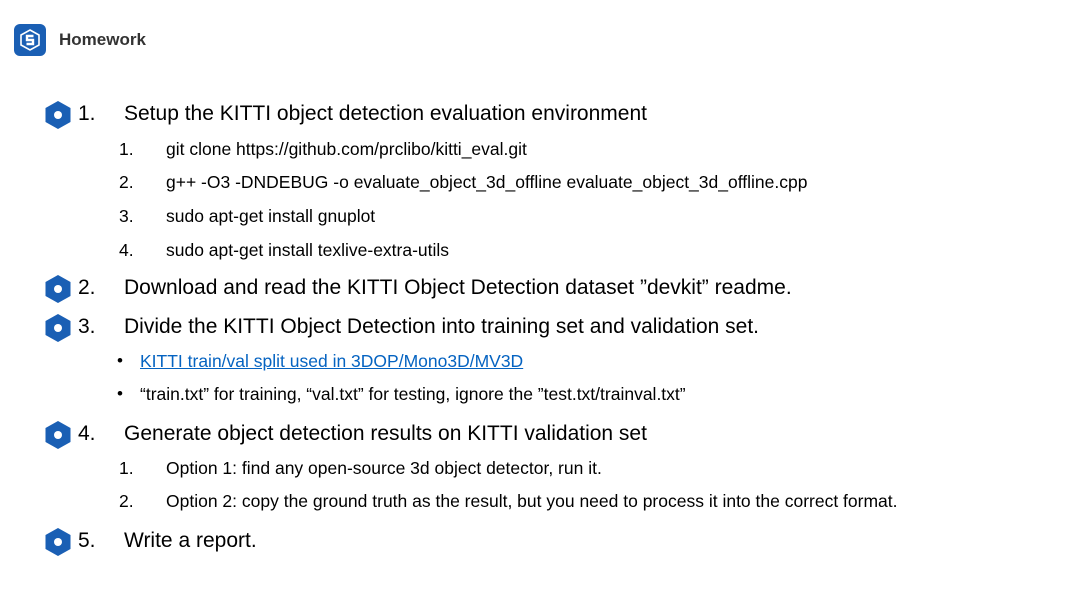 The height and width of the screenshot is (590, 1075). I want to click on item-number: 1., so click(87, 113).